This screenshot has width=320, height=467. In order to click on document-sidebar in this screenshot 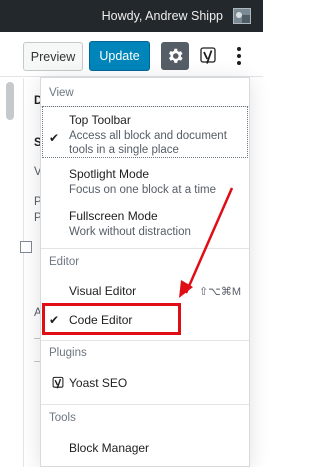, I will do `click(12, 272)`.